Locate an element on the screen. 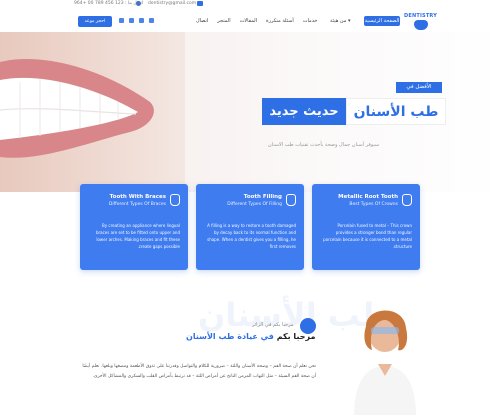 This screenshot has height=415, width=500. welcome-title-prefix: مرحبا بكم is located at coordinates (296, 336).